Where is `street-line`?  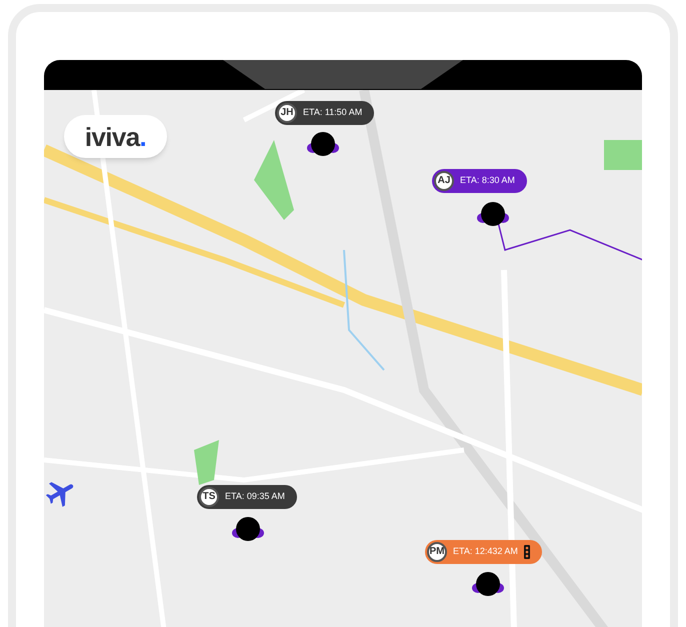 street-line is located at coordinates (274, 106).